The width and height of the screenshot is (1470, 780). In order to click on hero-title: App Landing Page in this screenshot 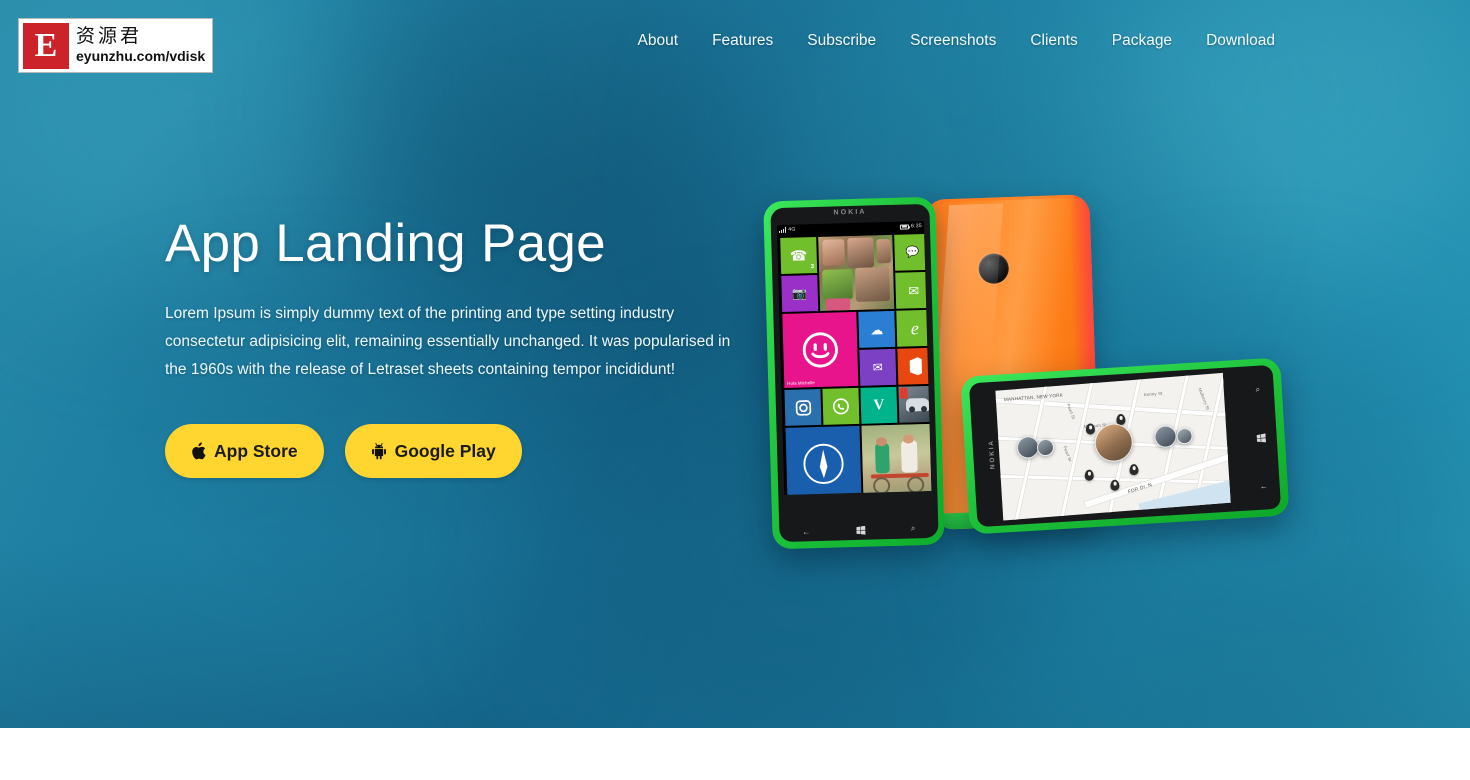, I will do `click(385, 243)`.